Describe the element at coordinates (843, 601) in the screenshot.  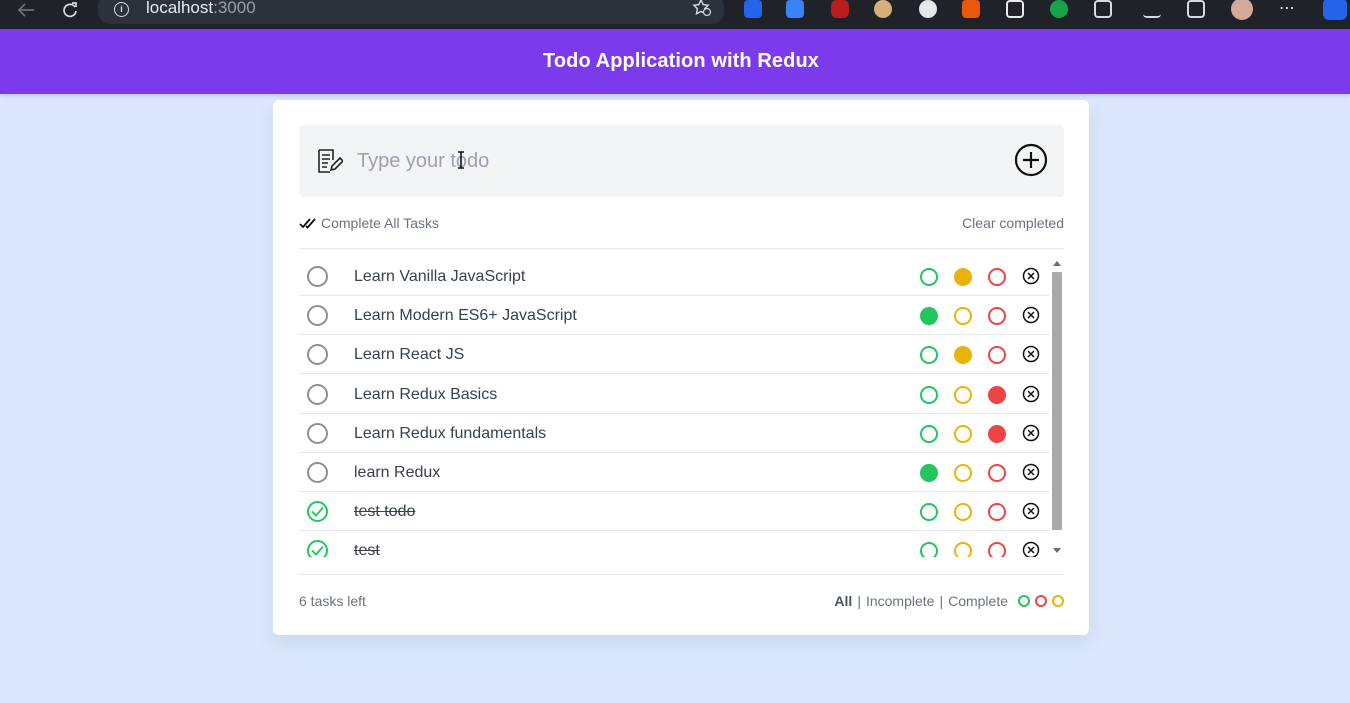
I see `filter-all: All` at that location.